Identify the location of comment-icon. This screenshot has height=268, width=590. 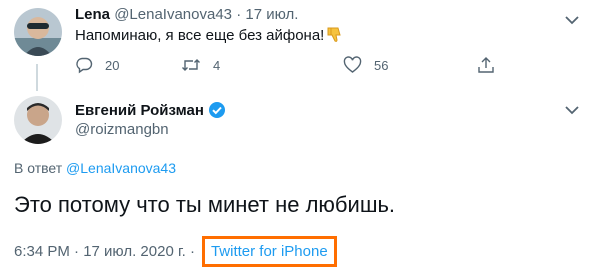
(84, 65).